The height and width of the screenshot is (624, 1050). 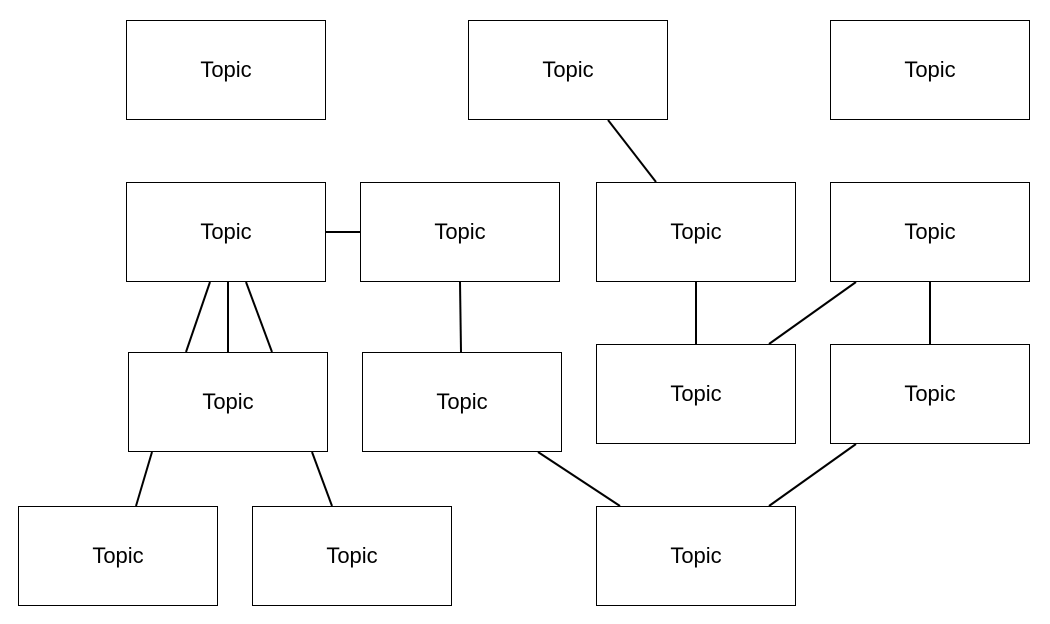 What do you see at coordinates (579, 479) in the screenshot?
I see `connector-n9-n14` at bounding box center [579, 479].